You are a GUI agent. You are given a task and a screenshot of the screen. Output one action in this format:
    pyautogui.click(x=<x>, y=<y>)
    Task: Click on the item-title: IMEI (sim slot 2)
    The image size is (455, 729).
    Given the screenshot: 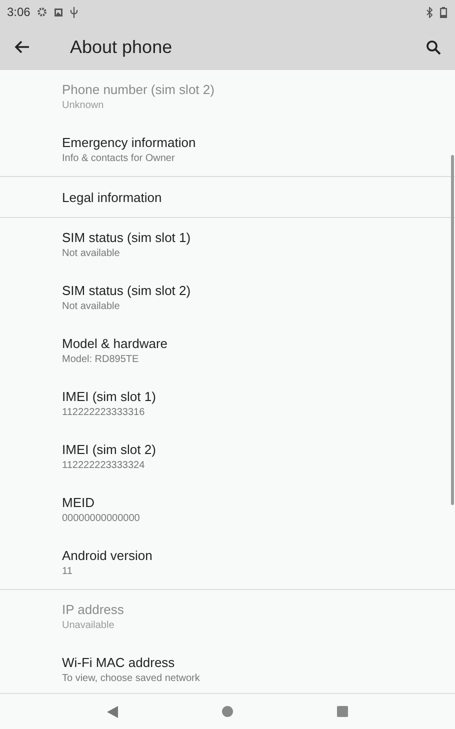 What is the action you would take?
    pyautogui.click(x=109, y=449)
    